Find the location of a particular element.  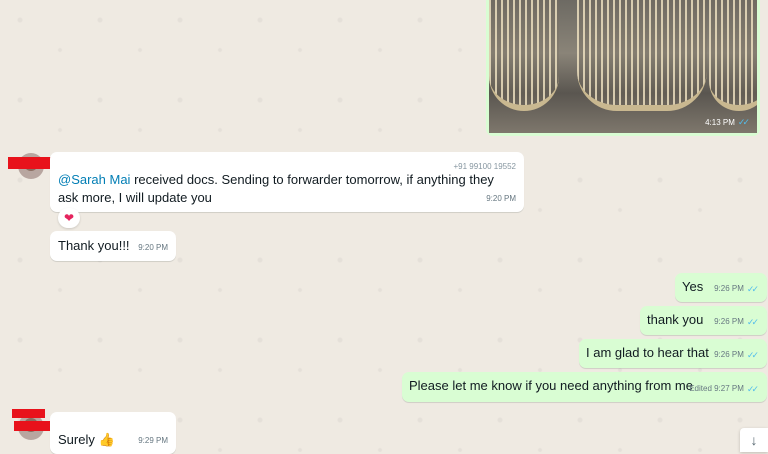

image-message: 4:13 PM ✓✓ is located at coordinates (623, 68).